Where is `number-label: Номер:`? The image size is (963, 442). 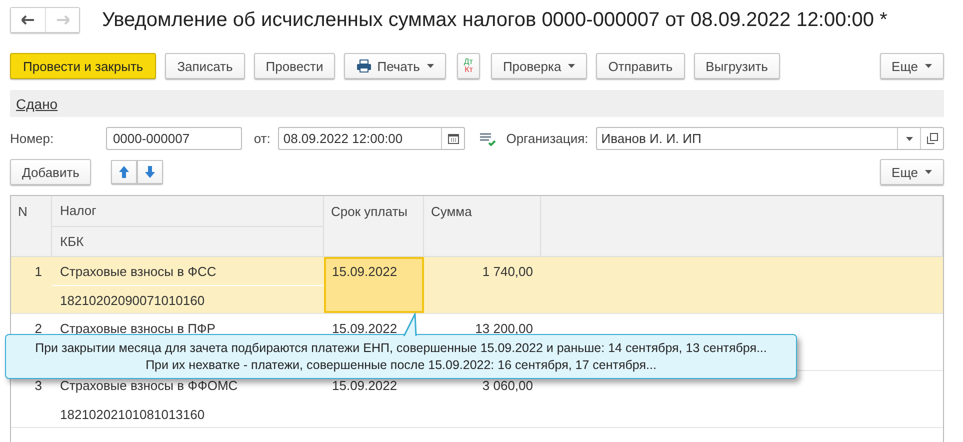 number-label: Номер: is located at coordinates (32, 138).